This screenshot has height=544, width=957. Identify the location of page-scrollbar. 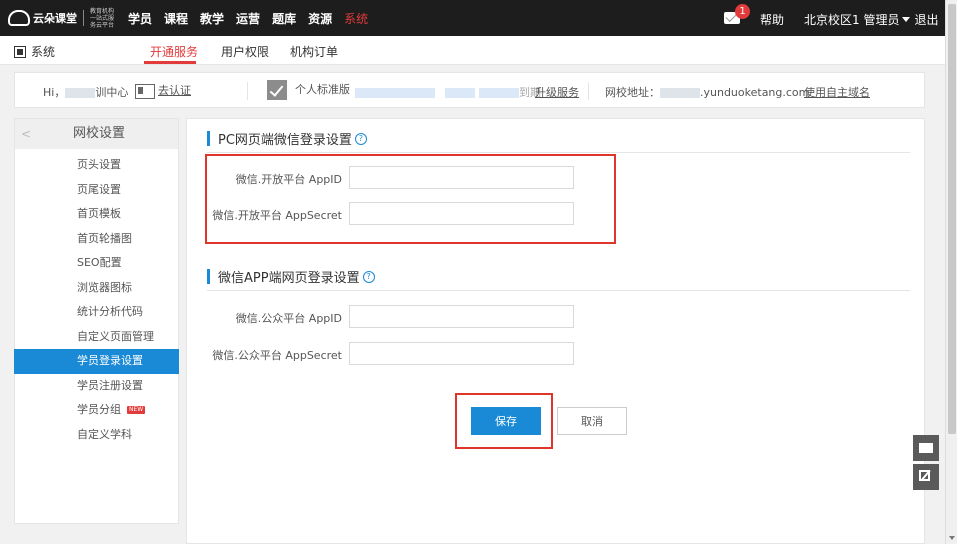
(951, 272).